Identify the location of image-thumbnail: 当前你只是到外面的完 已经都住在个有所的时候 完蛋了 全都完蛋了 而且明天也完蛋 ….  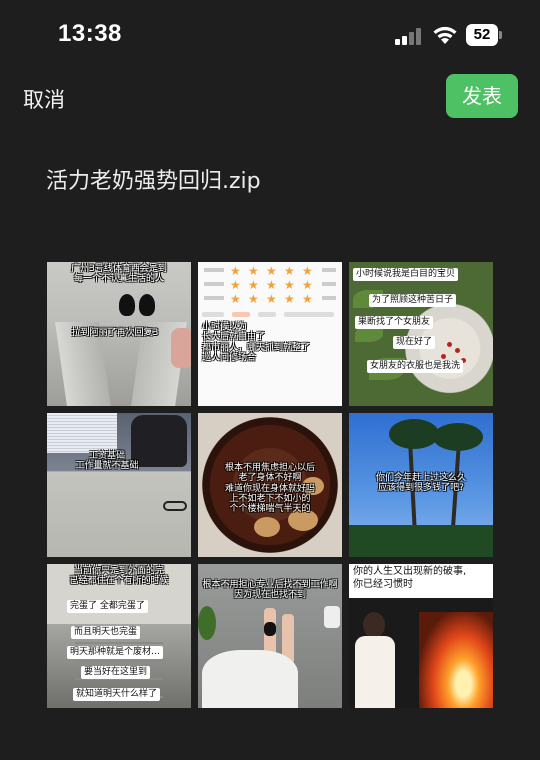
(119, 636).